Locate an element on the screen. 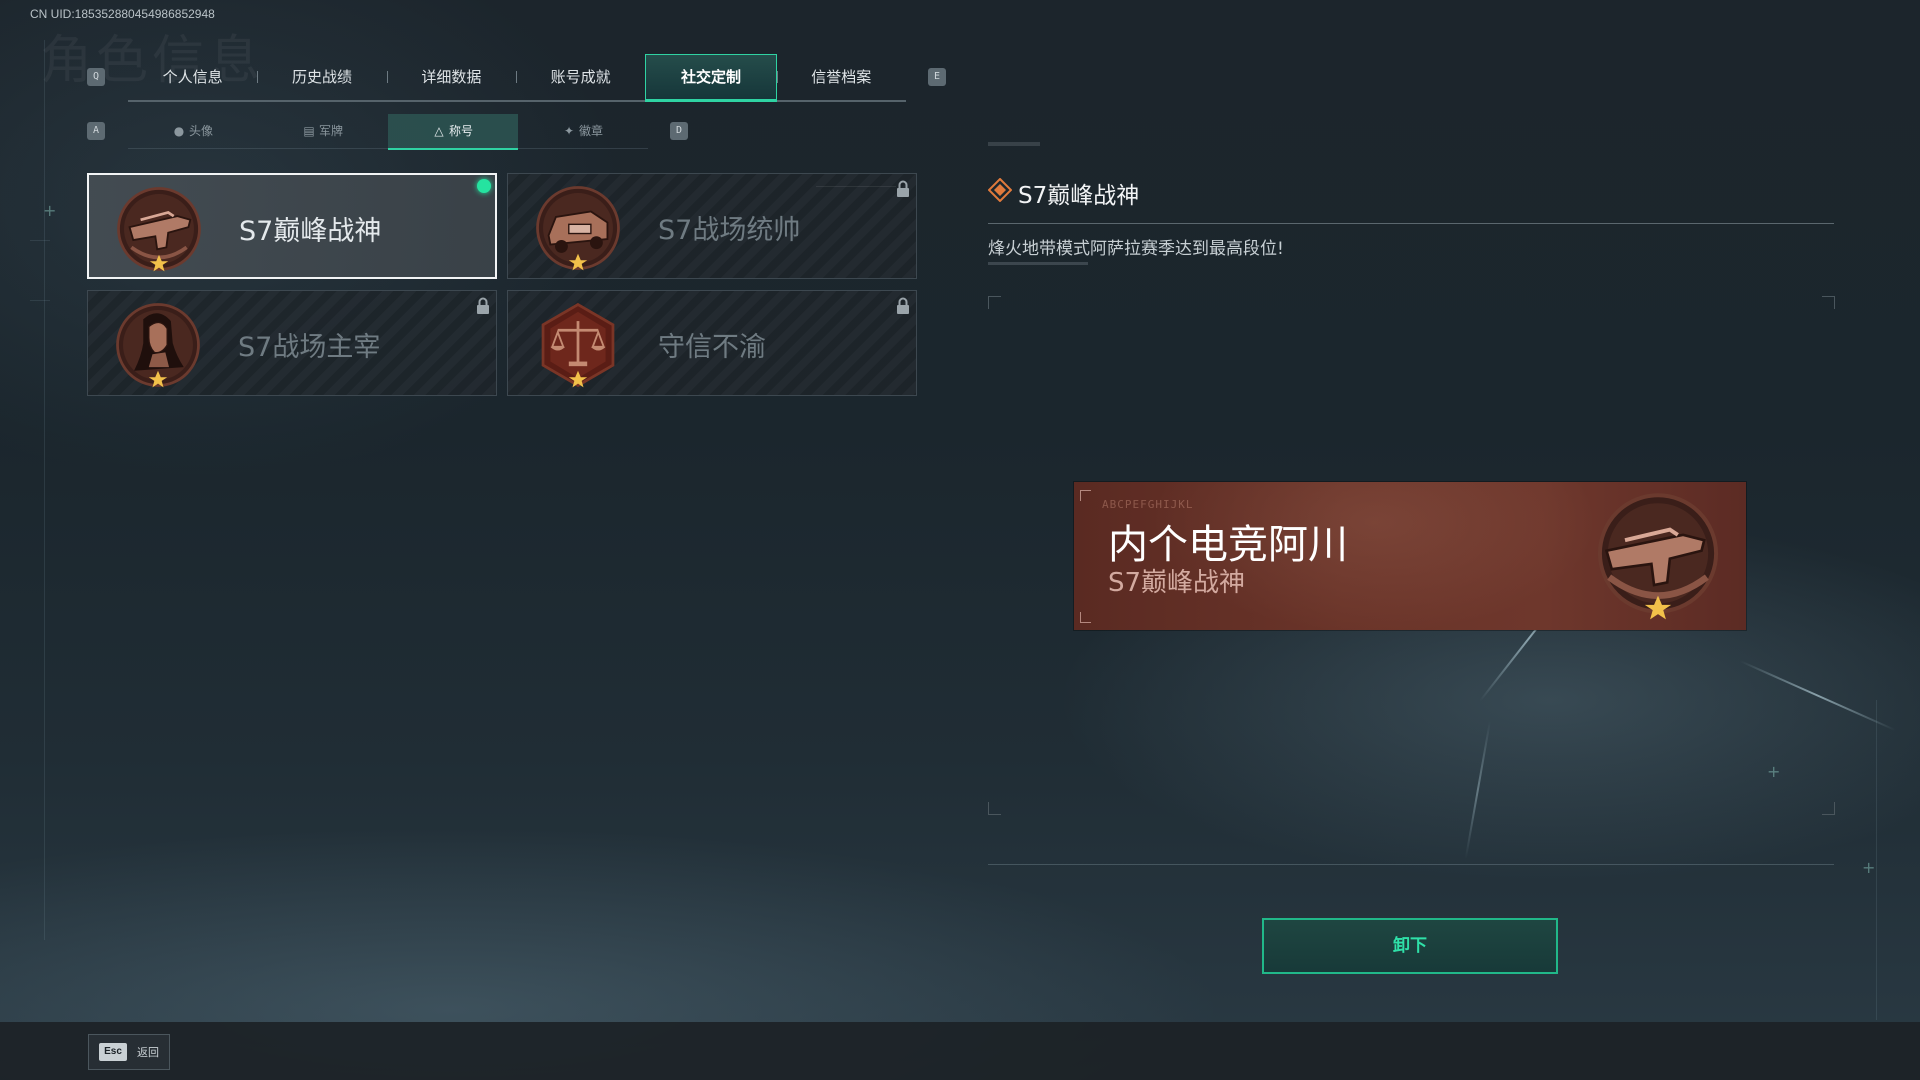  back-button: Esc 返回 is located at coordinates (129, 1052).